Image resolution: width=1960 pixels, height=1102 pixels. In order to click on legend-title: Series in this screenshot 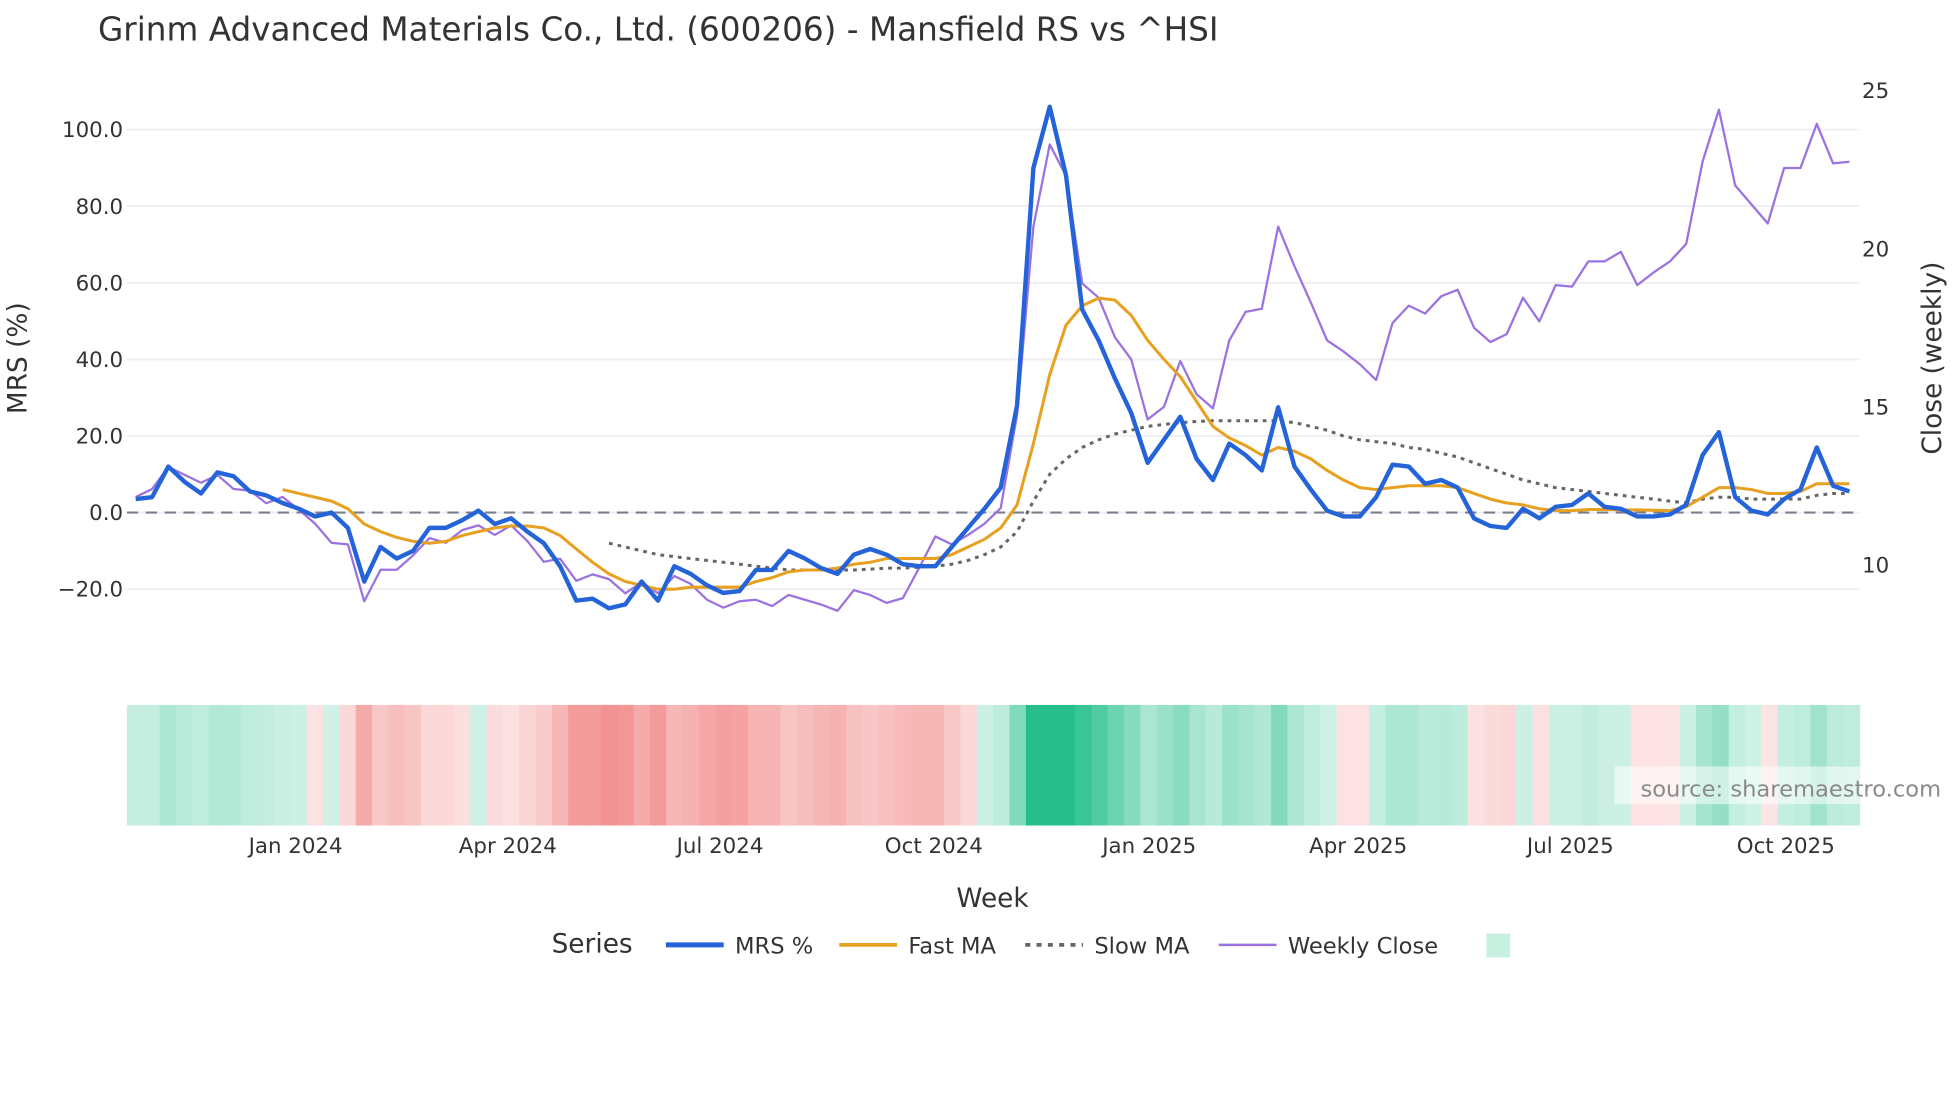, I will do `click(592, 944)`.